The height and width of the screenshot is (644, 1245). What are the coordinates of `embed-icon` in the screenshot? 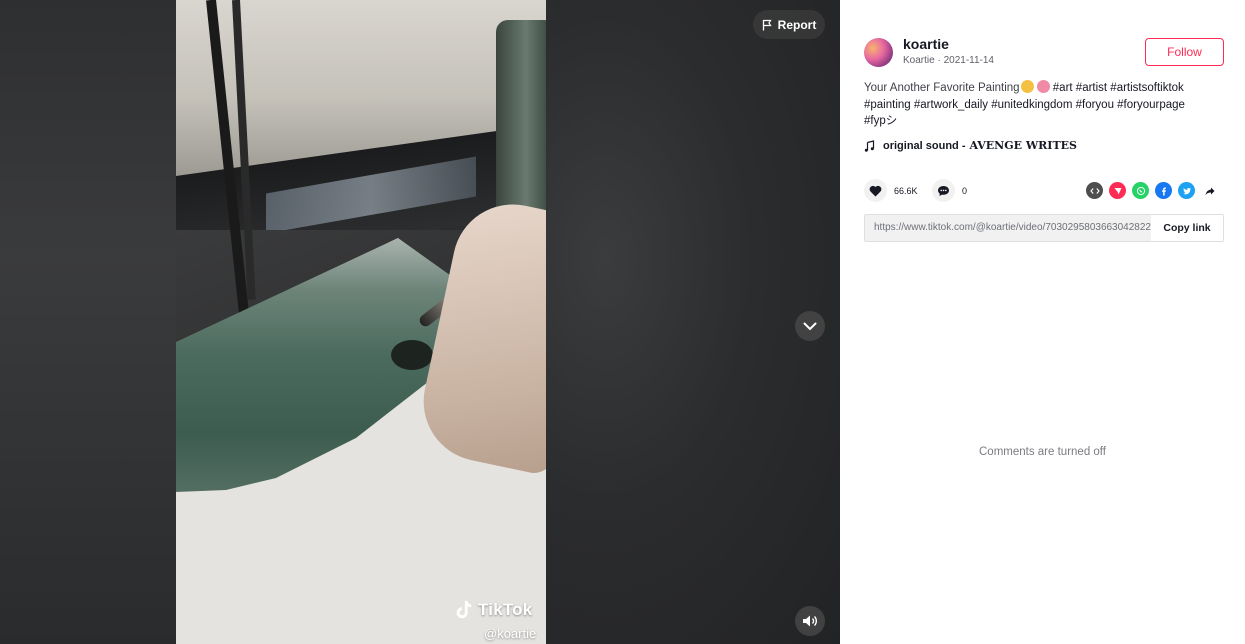 It's located at (1094, 190).